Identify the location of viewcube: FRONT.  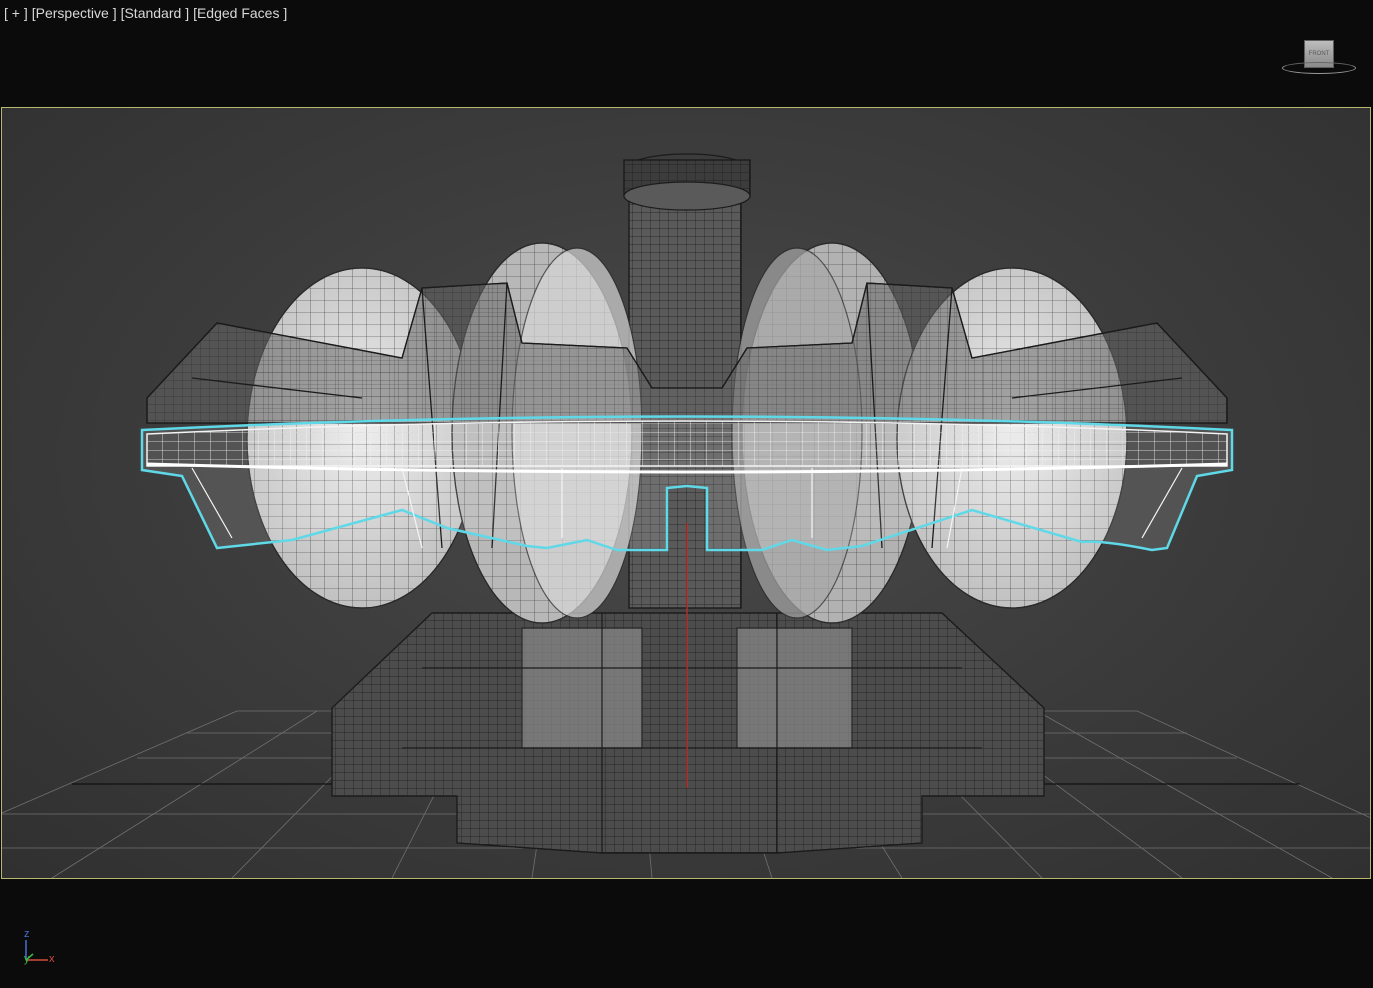
(1320, 58).